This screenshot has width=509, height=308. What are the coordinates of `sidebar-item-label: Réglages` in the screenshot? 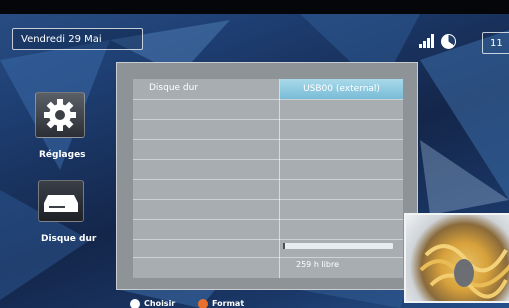 It's located at (62, 155).